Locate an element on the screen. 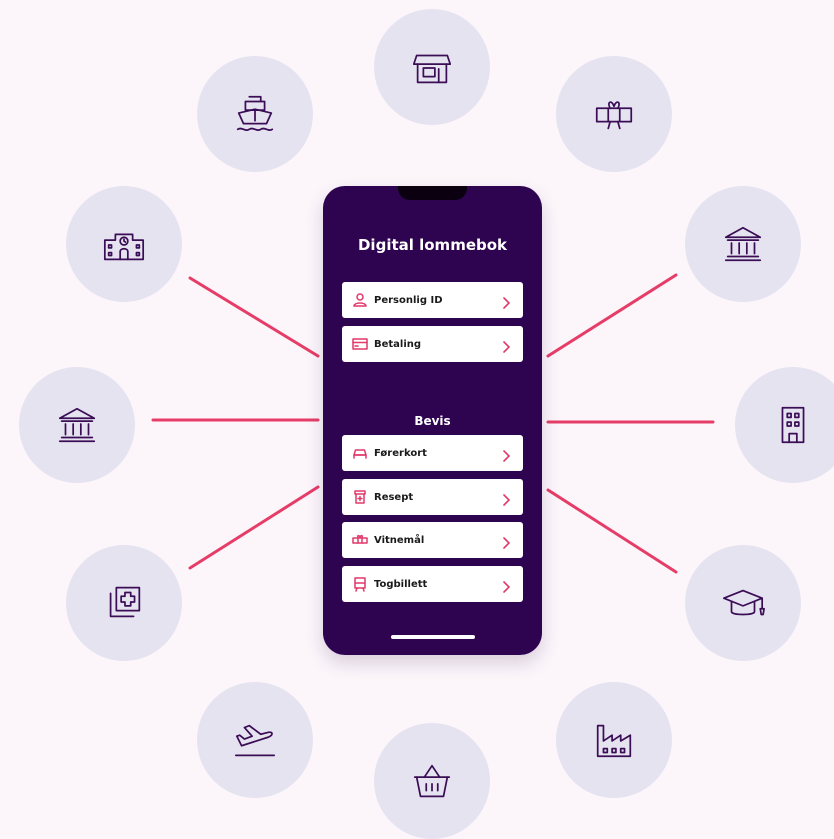 This screenshot has width=834, height=839. factory-icon is located at coordinates (614, 741).